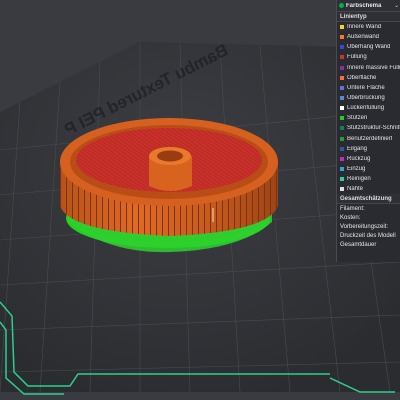 Image resolution: width=400 pixels, height=400 pixels. I want to click on line-type-item: Reinigen, so click(368, 179).